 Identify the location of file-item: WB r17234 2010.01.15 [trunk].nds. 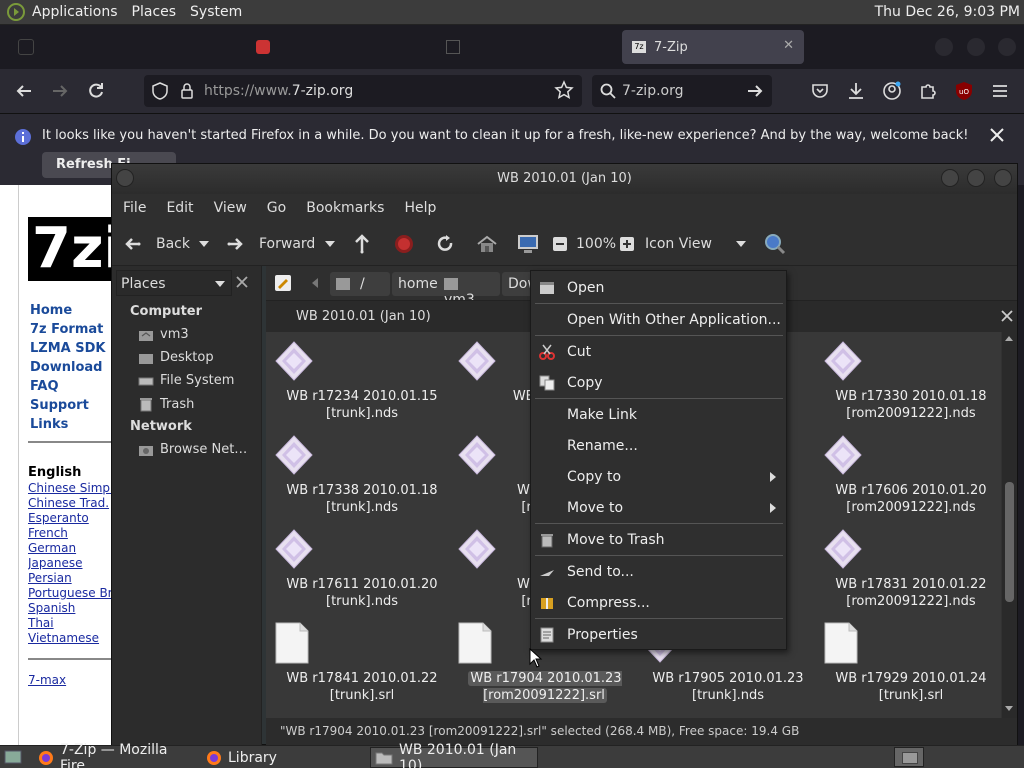
(362, 381).